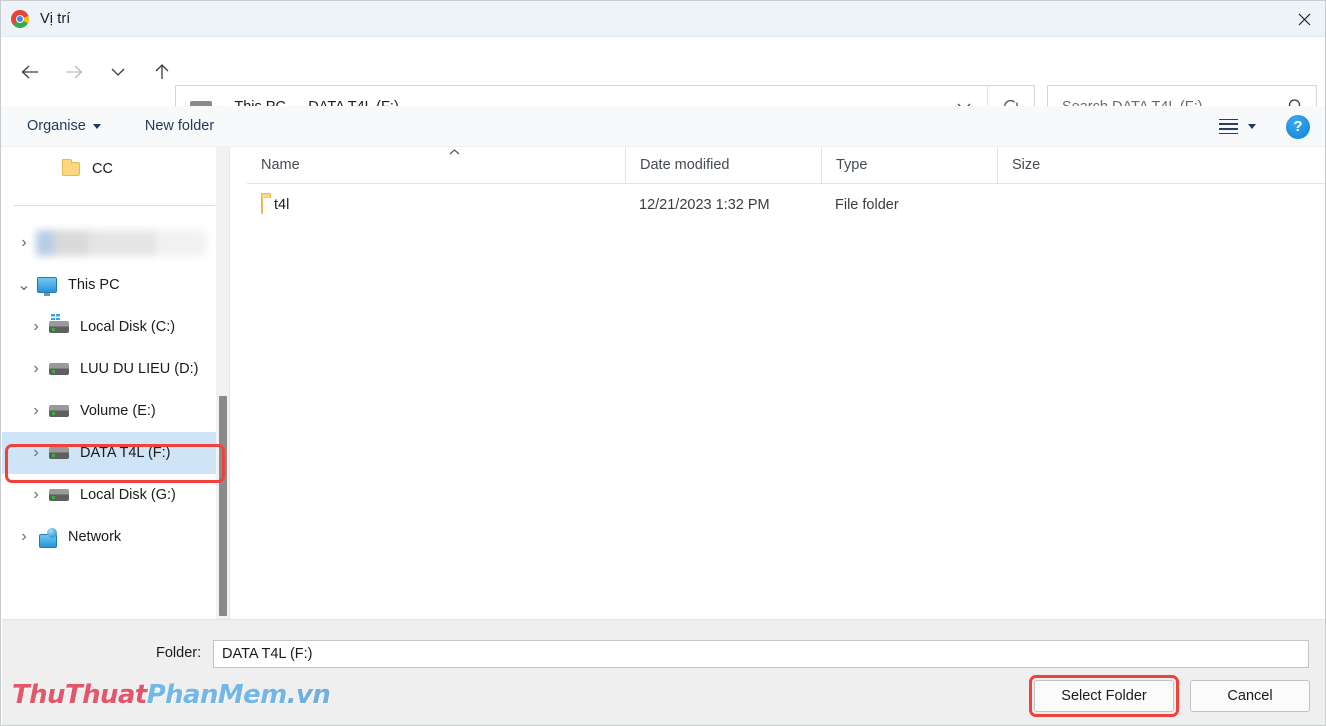  I want to click on file-size-cell, so click(1049, 204).